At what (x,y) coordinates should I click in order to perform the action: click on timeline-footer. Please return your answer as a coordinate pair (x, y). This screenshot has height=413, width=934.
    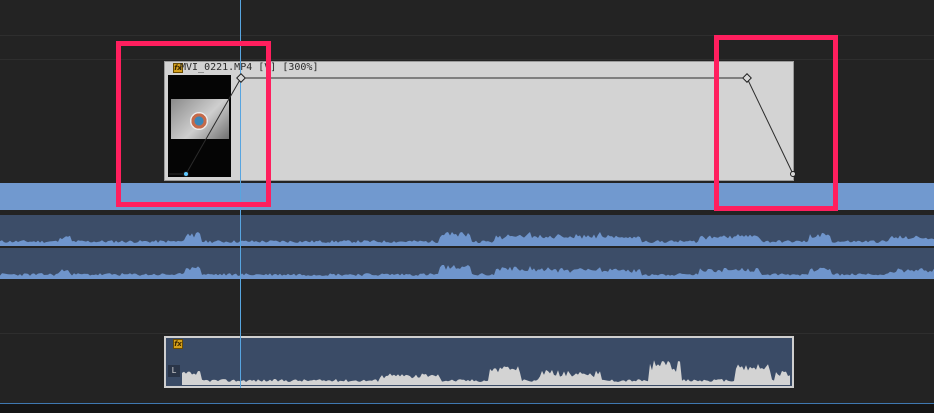
    Looking at the image, I should click on (467, 408).